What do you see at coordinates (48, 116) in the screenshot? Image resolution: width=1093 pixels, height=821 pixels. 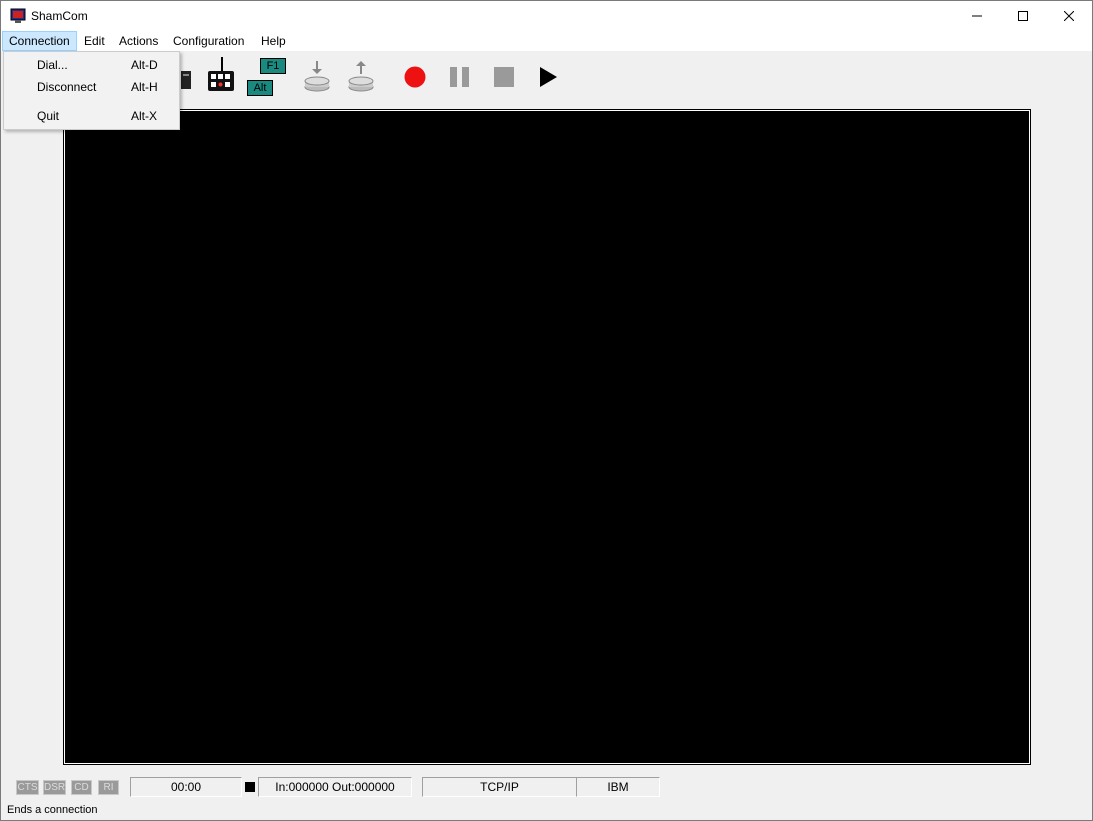 I see `menu-item-label: Quit` at bounding box center [48, 116].